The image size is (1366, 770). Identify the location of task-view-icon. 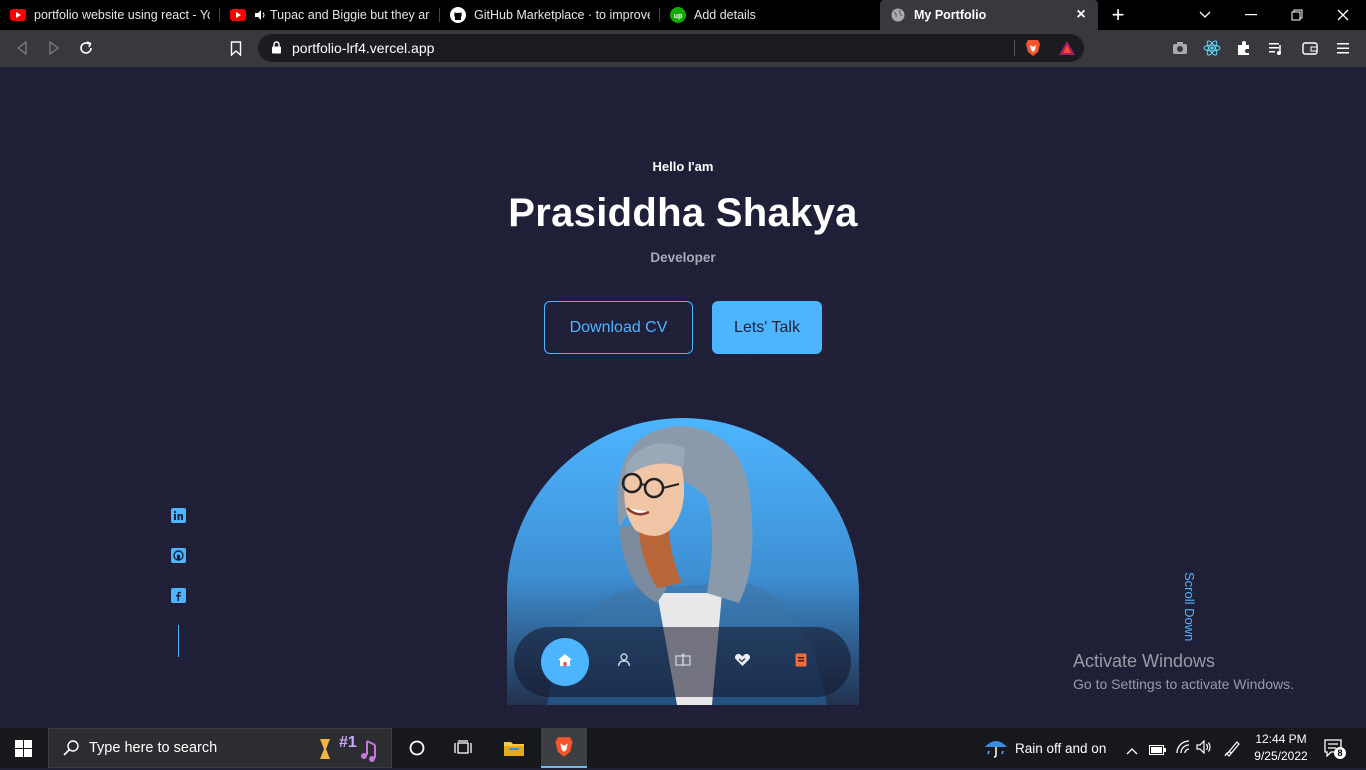
(463, 748).